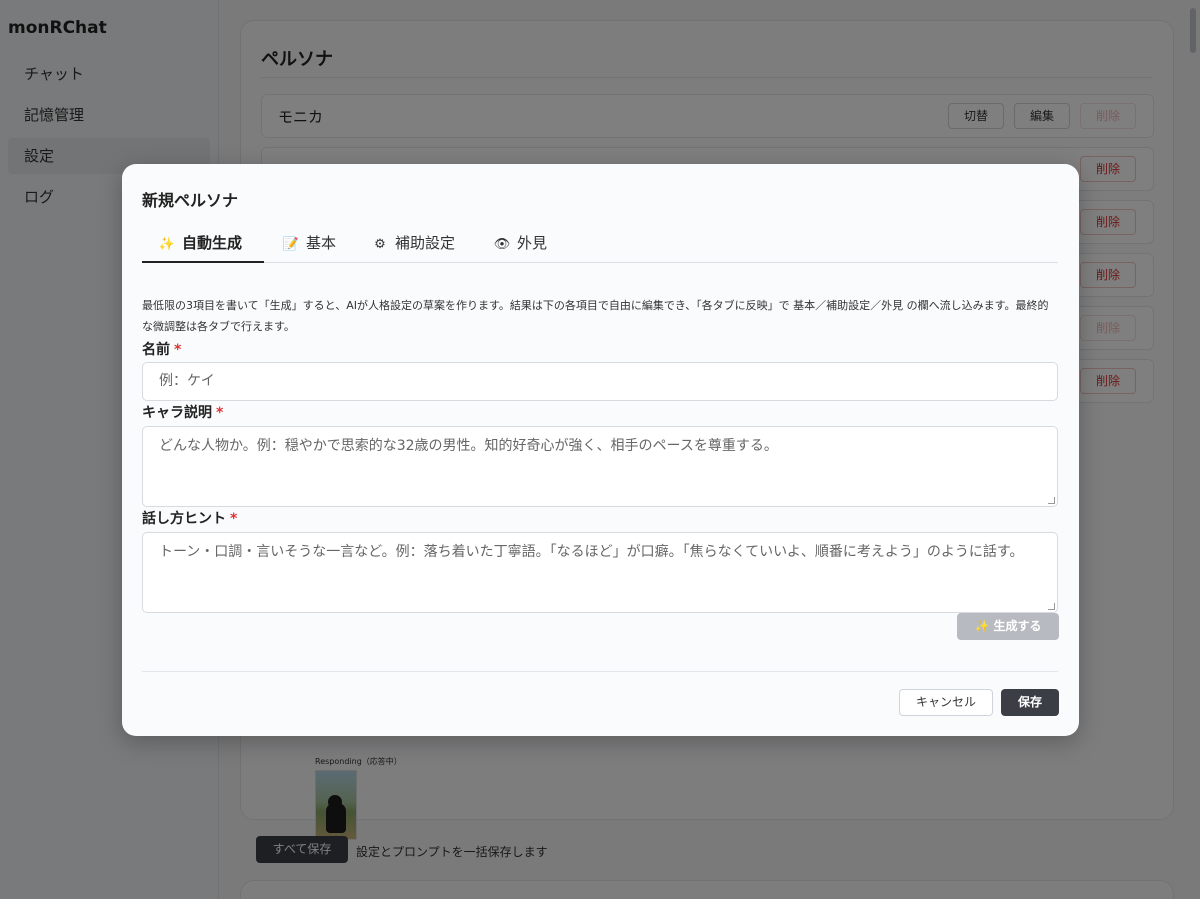  I want to click on name-input: 例：ケイ, so click(600, 381).